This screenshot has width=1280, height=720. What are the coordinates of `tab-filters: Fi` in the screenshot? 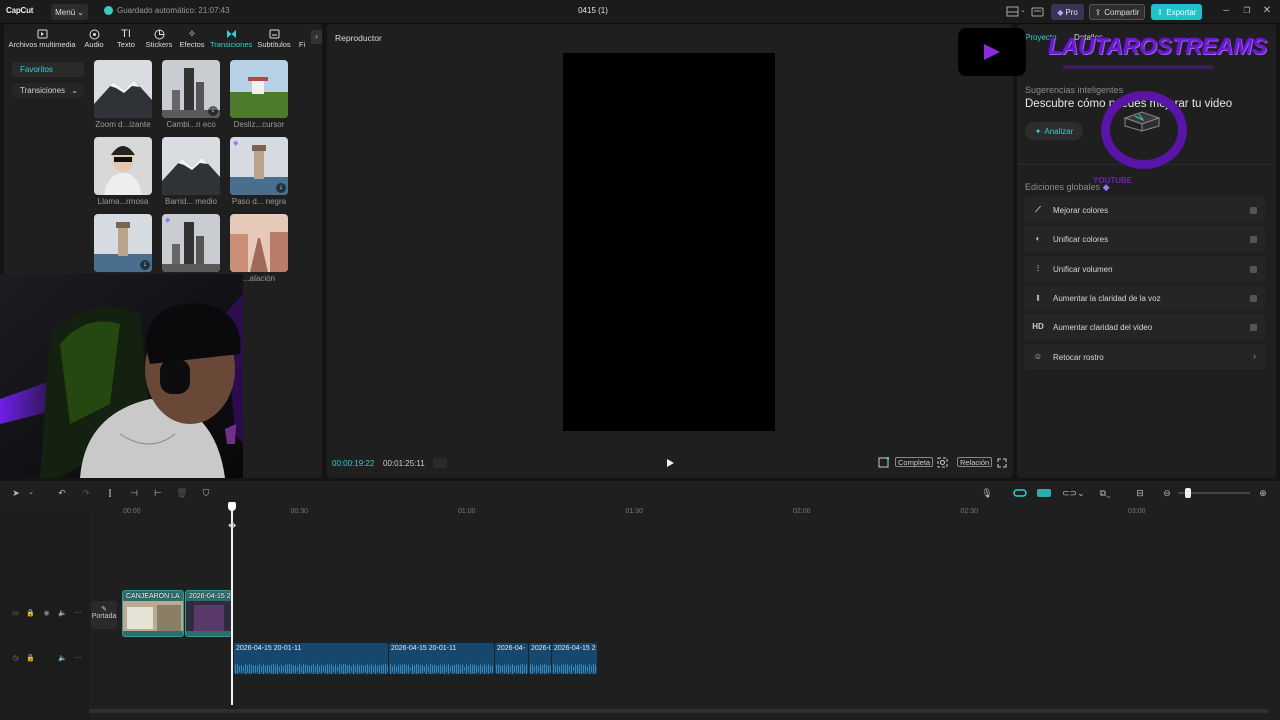 It's located at (302, 40).